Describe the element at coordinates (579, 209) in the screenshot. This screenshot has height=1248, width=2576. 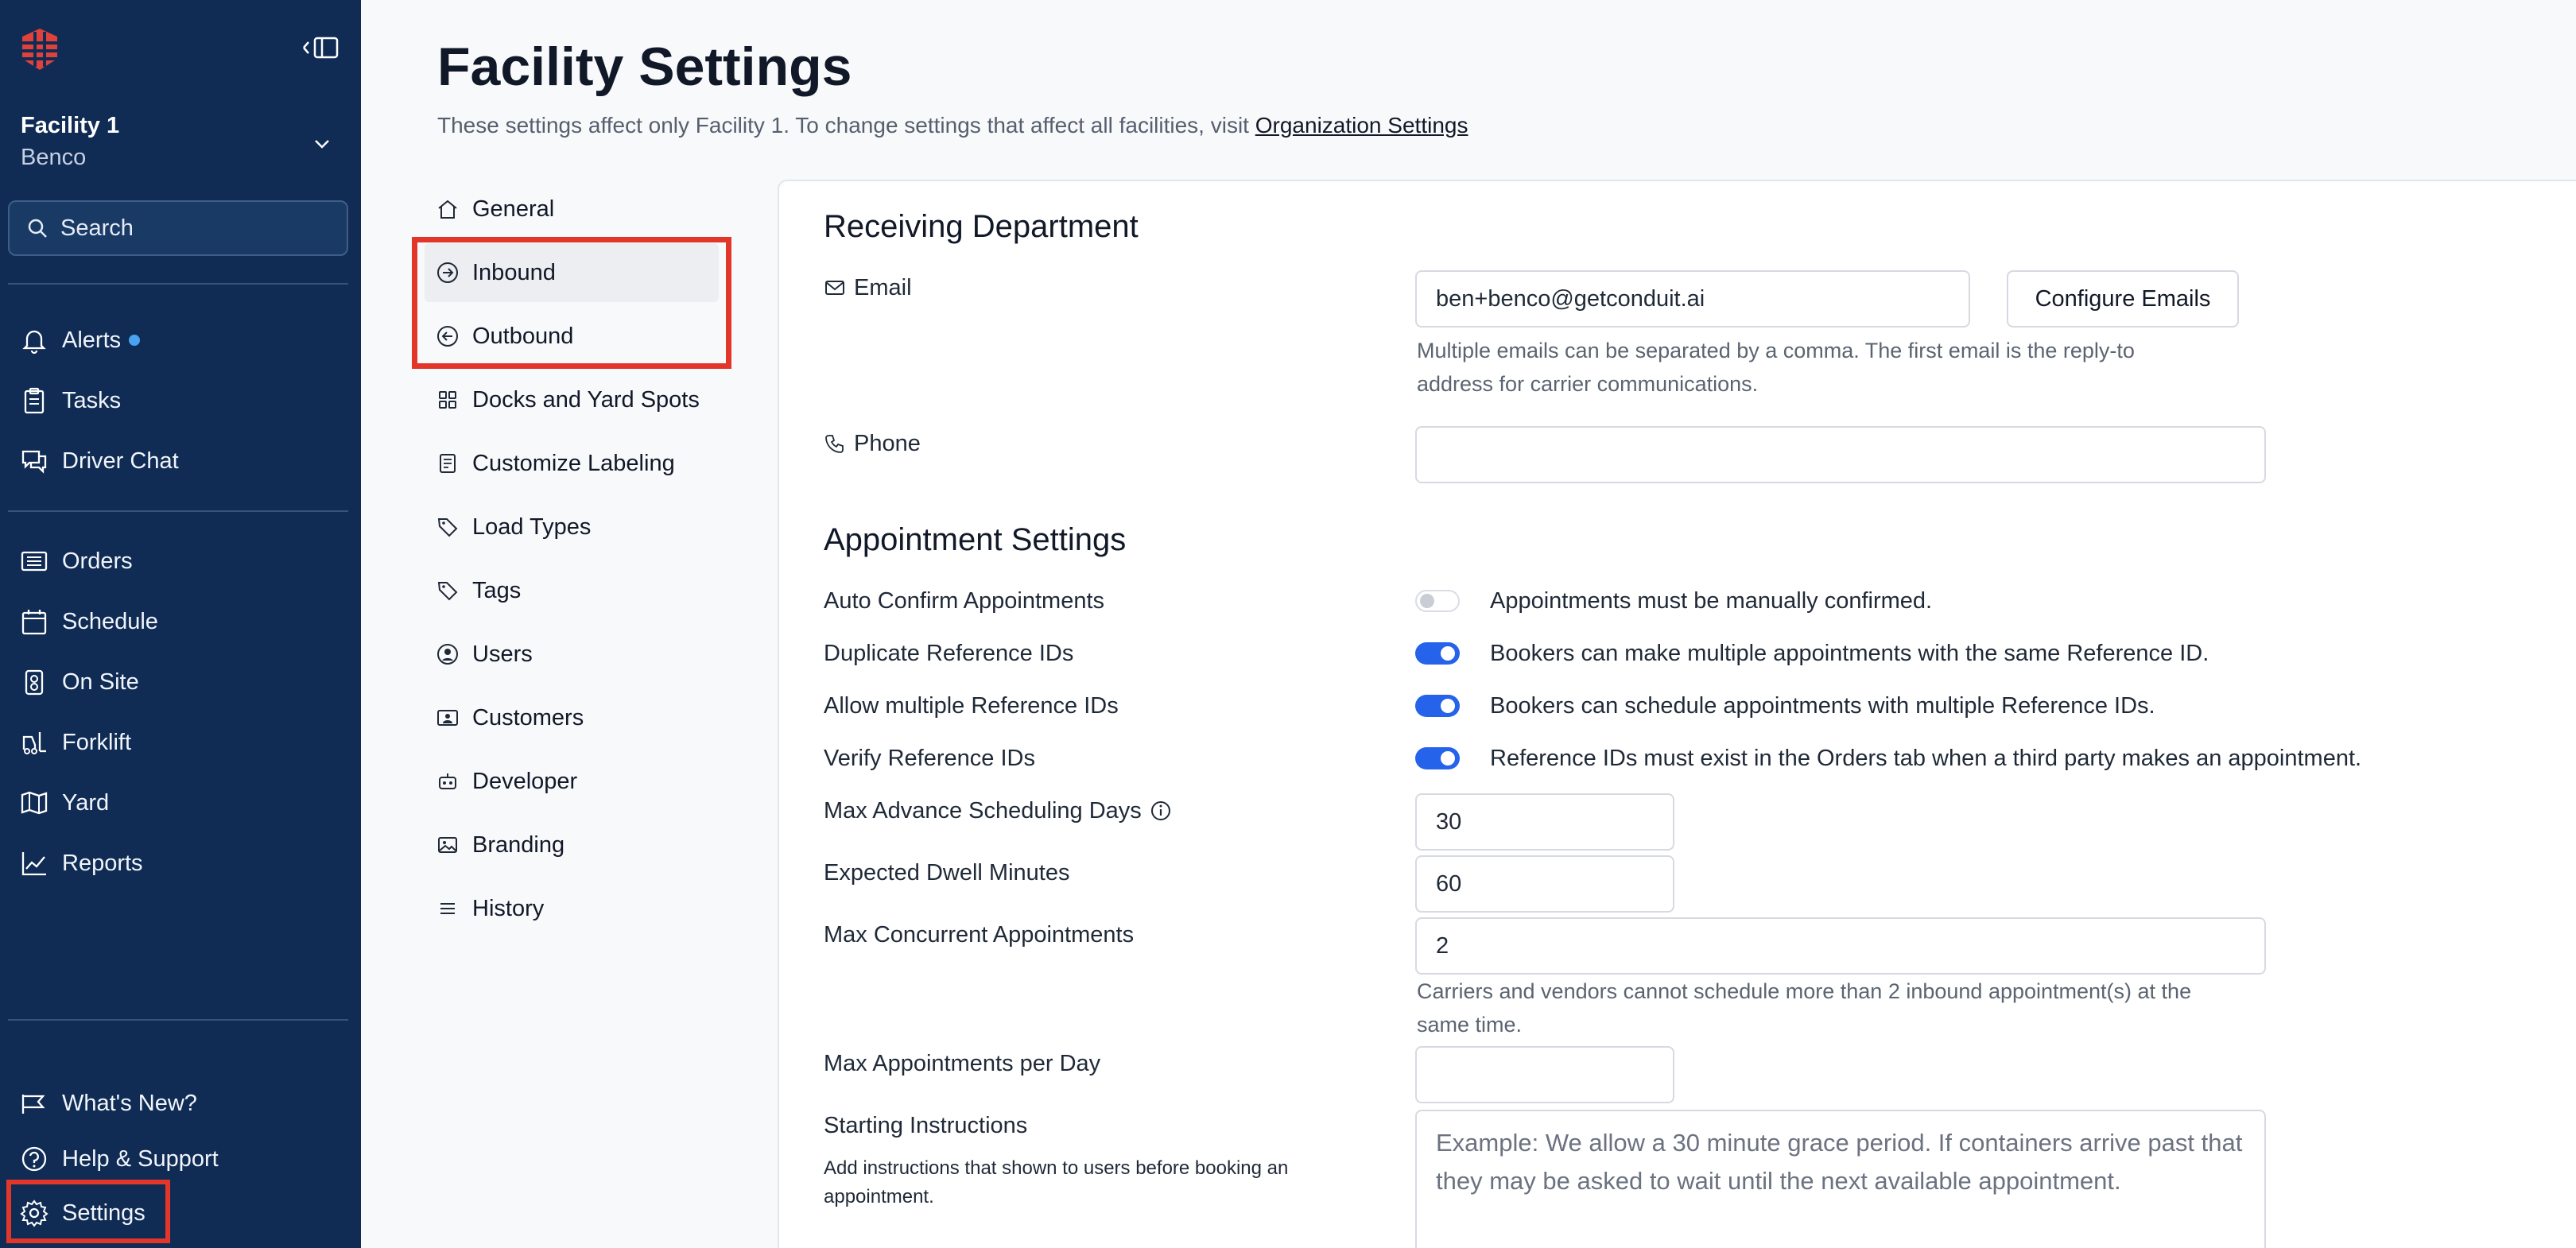
I see `settings-nav-general: General` at that location.